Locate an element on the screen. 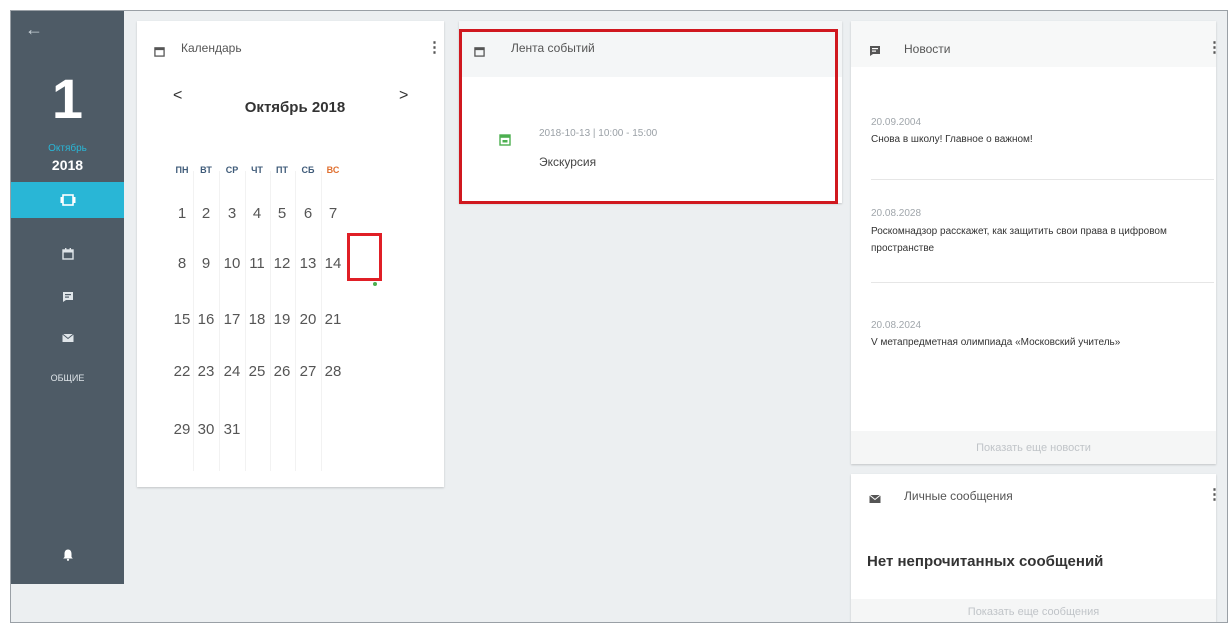 This screenshot has width=1228, height=623. news-date: 20.08.2028 is located at coordinates (896, 213).